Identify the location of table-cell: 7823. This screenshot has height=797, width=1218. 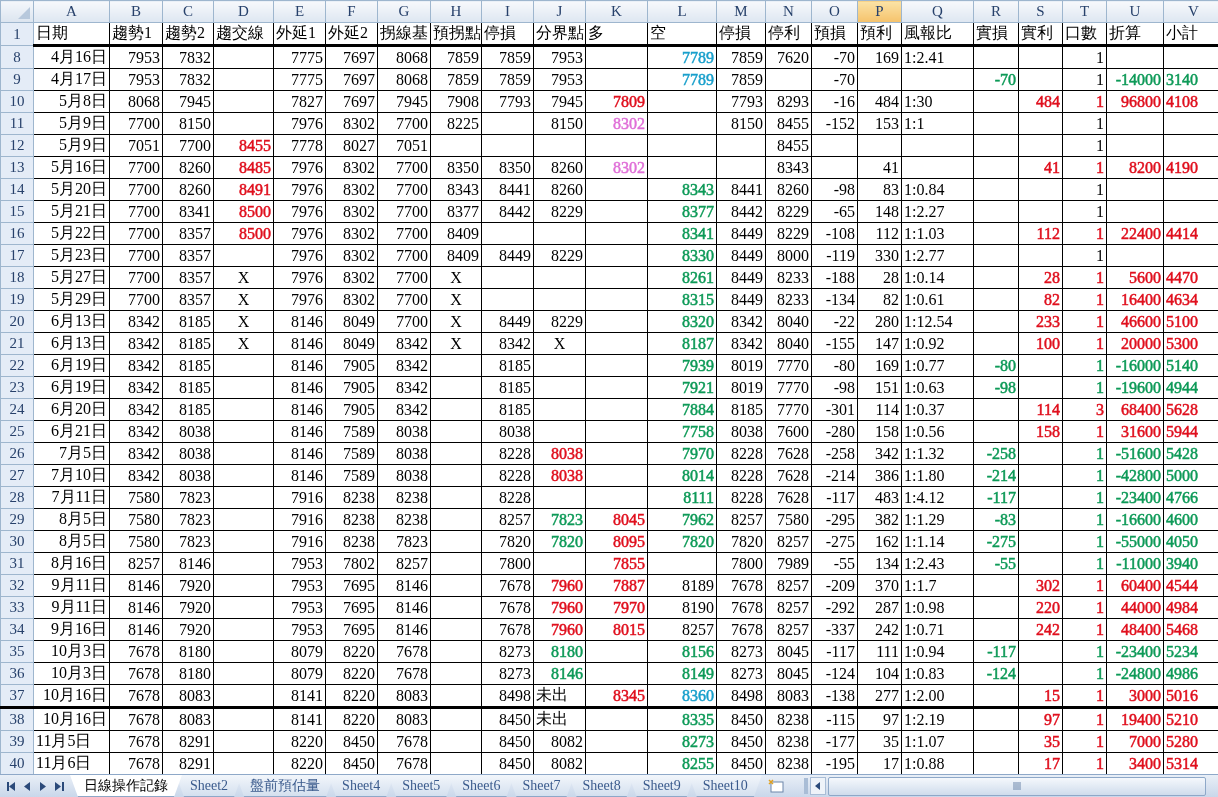
(188, 497).